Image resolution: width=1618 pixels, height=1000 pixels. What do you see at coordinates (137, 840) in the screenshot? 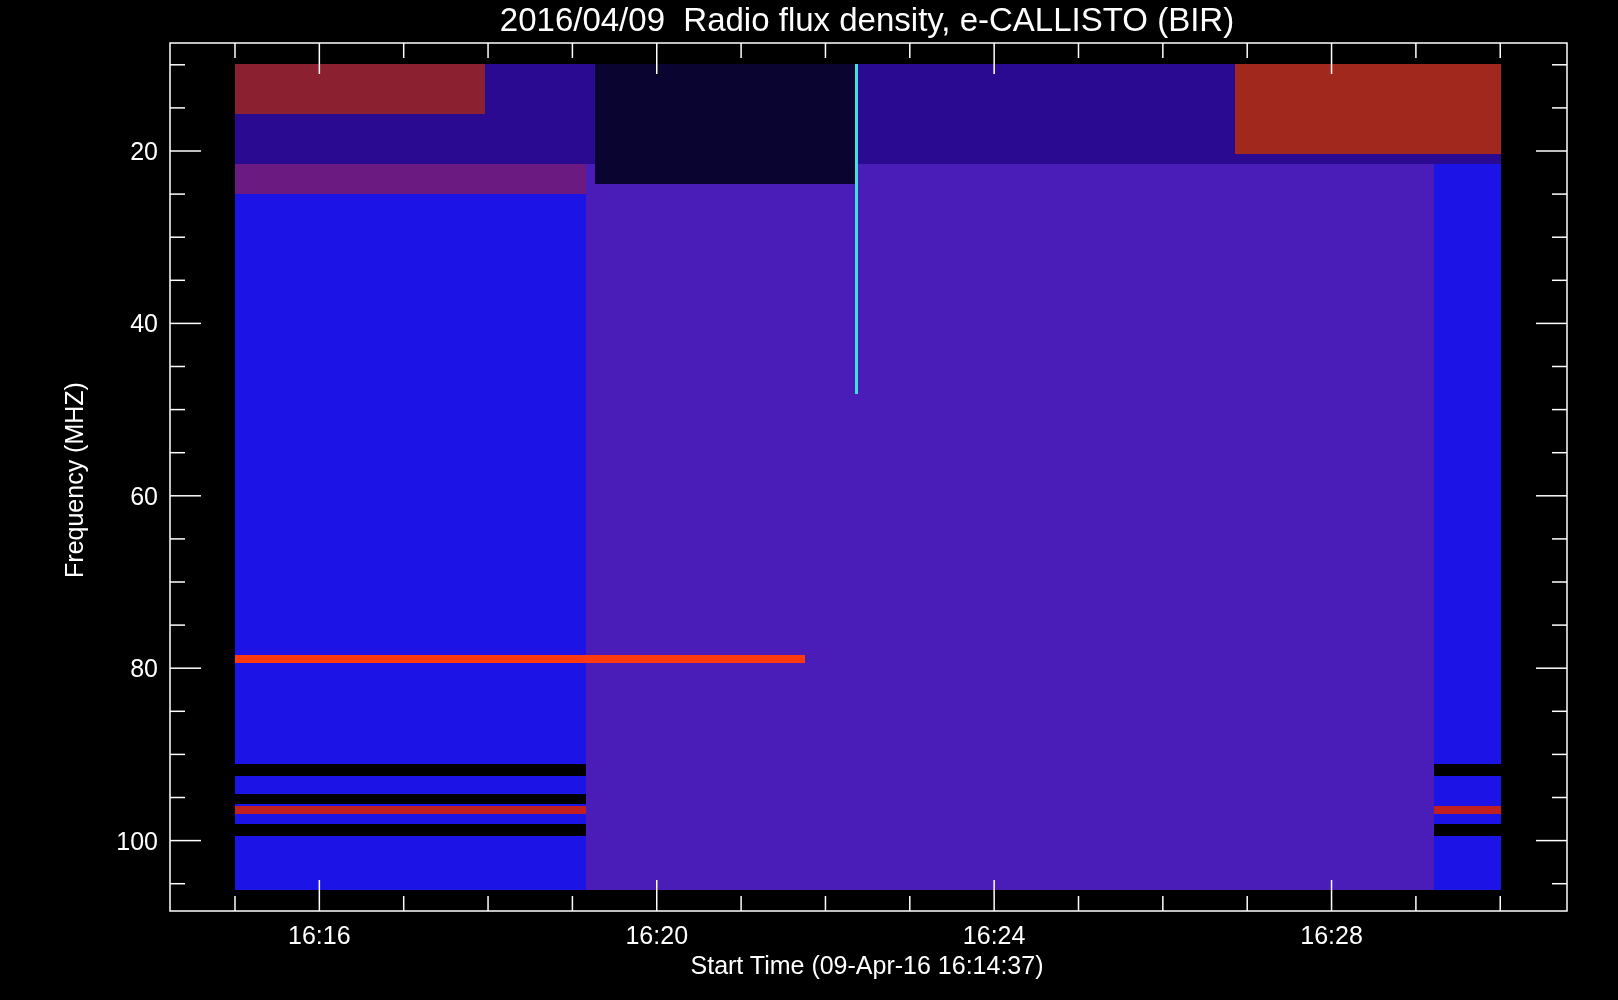
I see `tick-label: 100` at bounding box center [137, 840].